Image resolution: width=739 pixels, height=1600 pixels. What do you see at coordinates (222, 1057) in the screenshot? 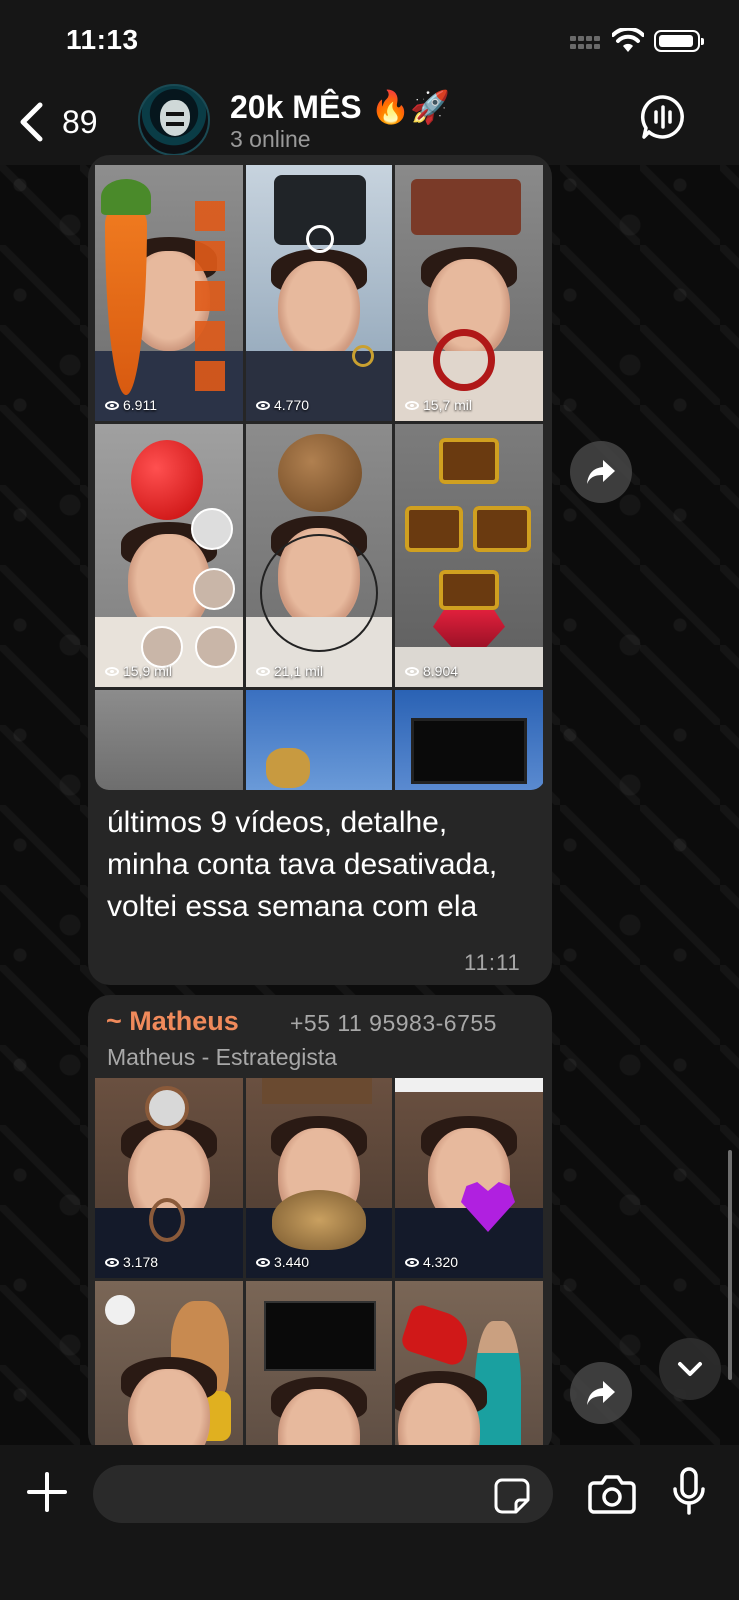
I see `sender-role: Matheus - Estrategista` at bounding box center [222, 1057].